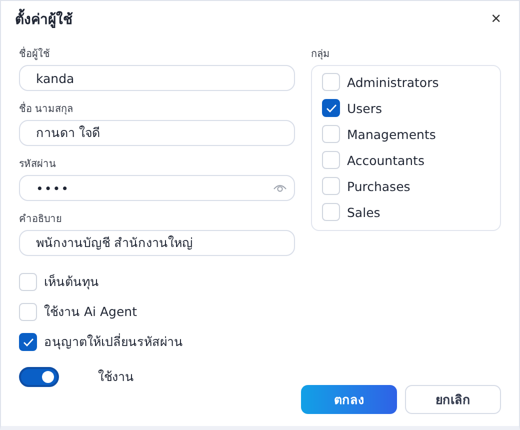 The height and width of the screenshot is (430, 520). Describe the element at coordinates (157, 78) in the screenshot. I see `input-field: kanda` at that location.